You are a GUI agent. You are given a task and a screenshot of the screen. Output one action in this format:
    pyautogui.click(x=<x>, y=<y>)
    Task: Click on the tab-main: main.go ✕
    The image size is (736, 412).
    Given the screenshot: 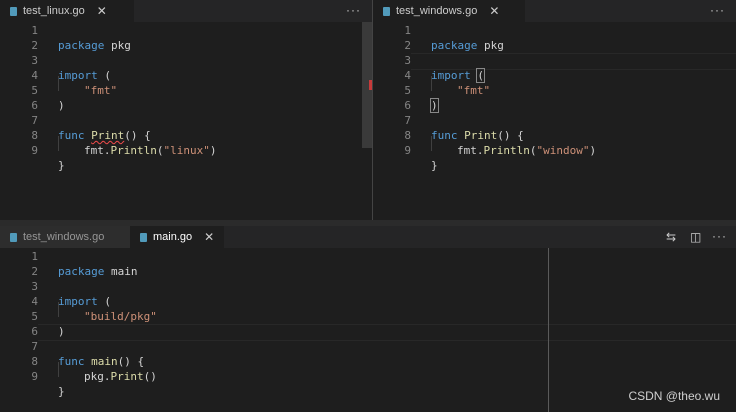 What is the action you would take?
    pyautogui.click(x=177, y=237)
    